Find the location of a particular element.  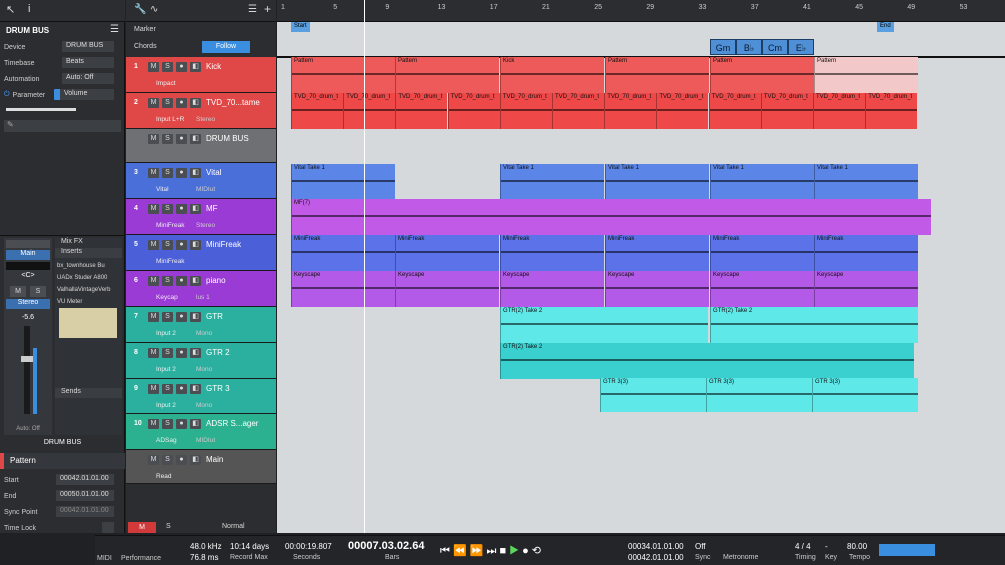

track-instrument: Input L+R is located at coordinates (170, 119).